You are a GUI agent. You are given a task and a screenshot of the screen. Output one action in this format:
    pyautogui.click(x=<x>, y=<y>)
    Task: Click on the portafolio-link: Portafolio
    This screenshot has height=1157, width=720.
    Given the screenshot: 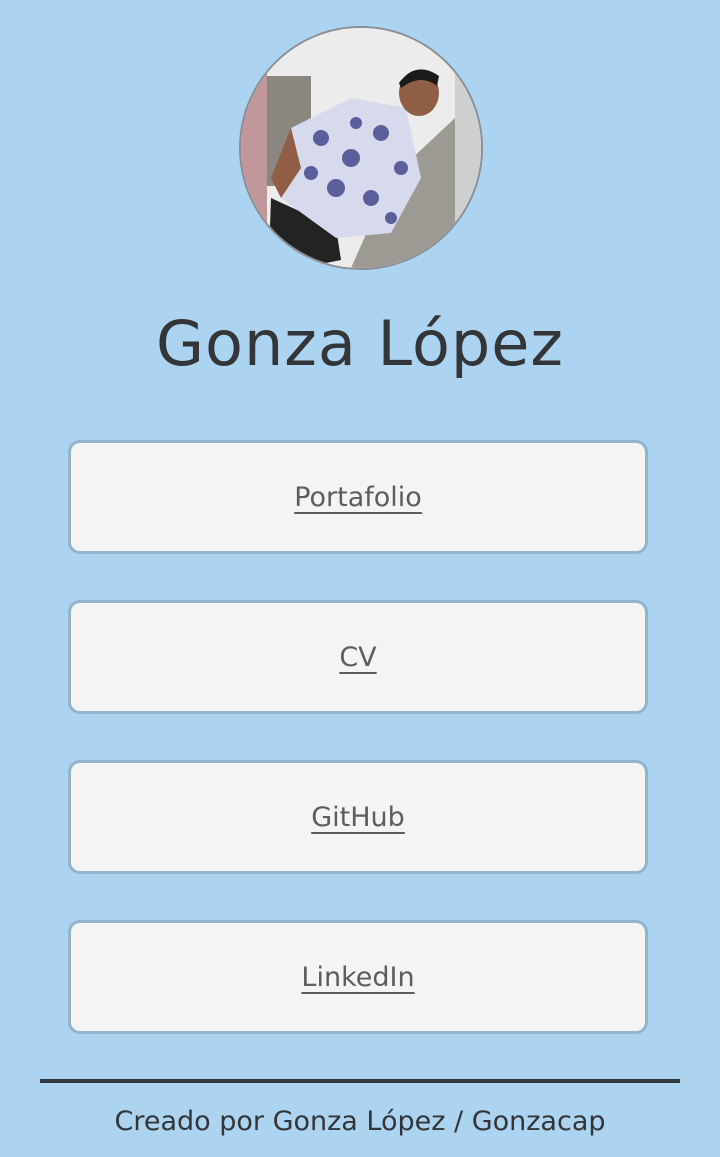 What is the action you would take?
    pyautogui.click(x=358, y=497)
    